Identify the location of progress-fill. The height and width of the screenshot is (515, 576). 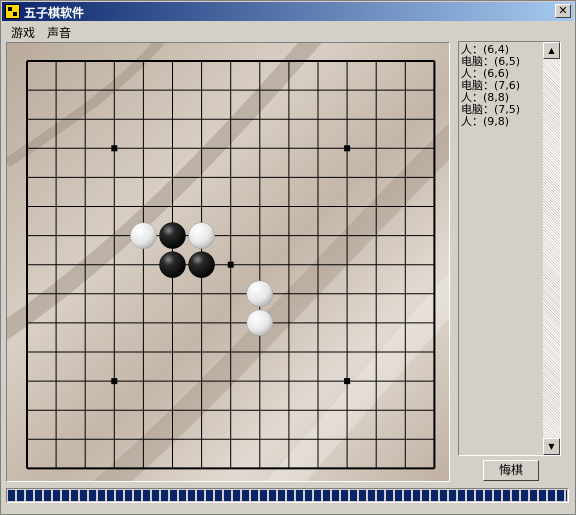
(287, 495).